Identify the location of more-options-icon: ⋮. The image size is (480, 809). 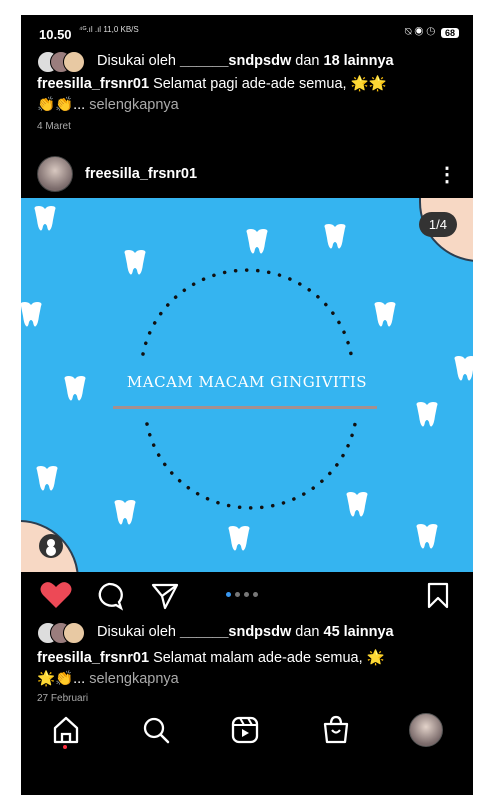
(447, 174).